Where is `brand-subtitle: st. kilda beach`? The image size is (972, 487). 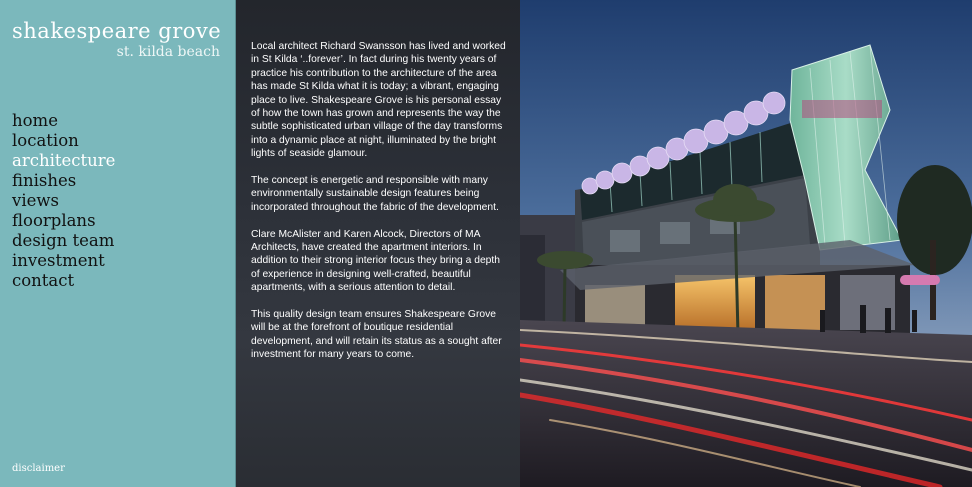
brand-subtitle: st. kilda beach is located at coordinates (168, 52).